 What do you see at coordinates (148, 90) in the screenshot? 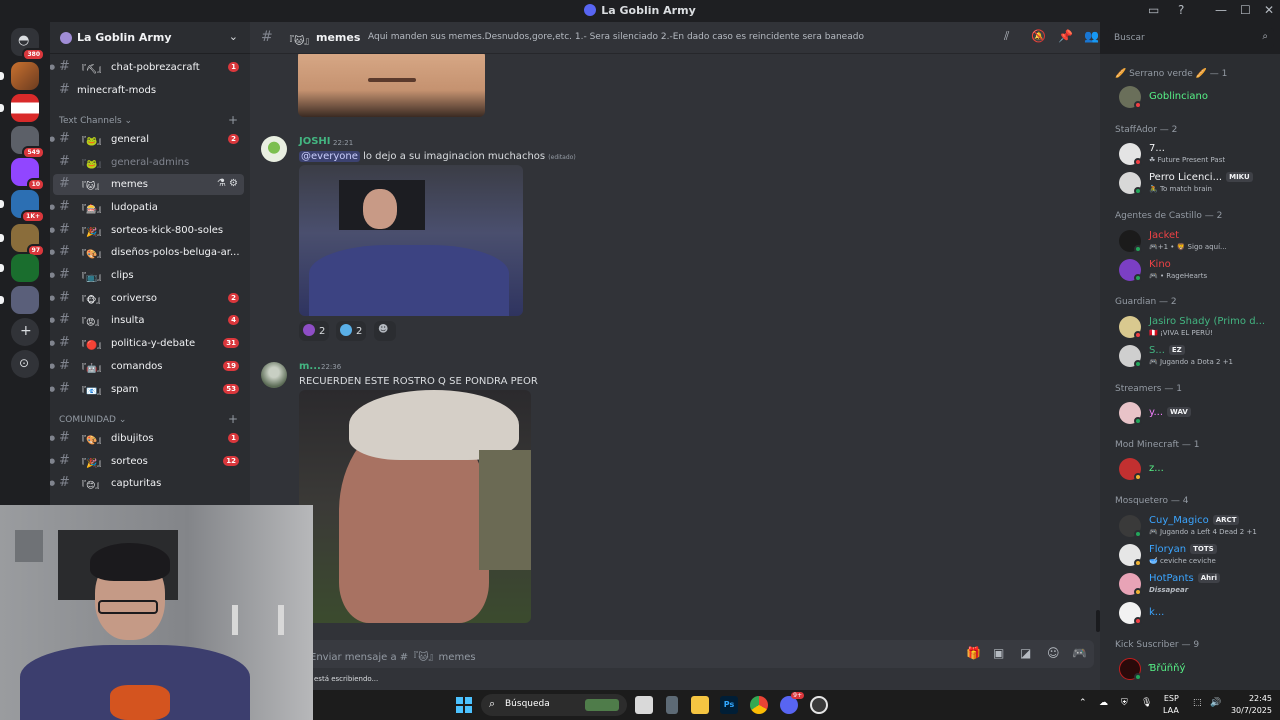
I see `channel-minecraft-mods: # minecraft-mods` at bounding box center [148, 90].